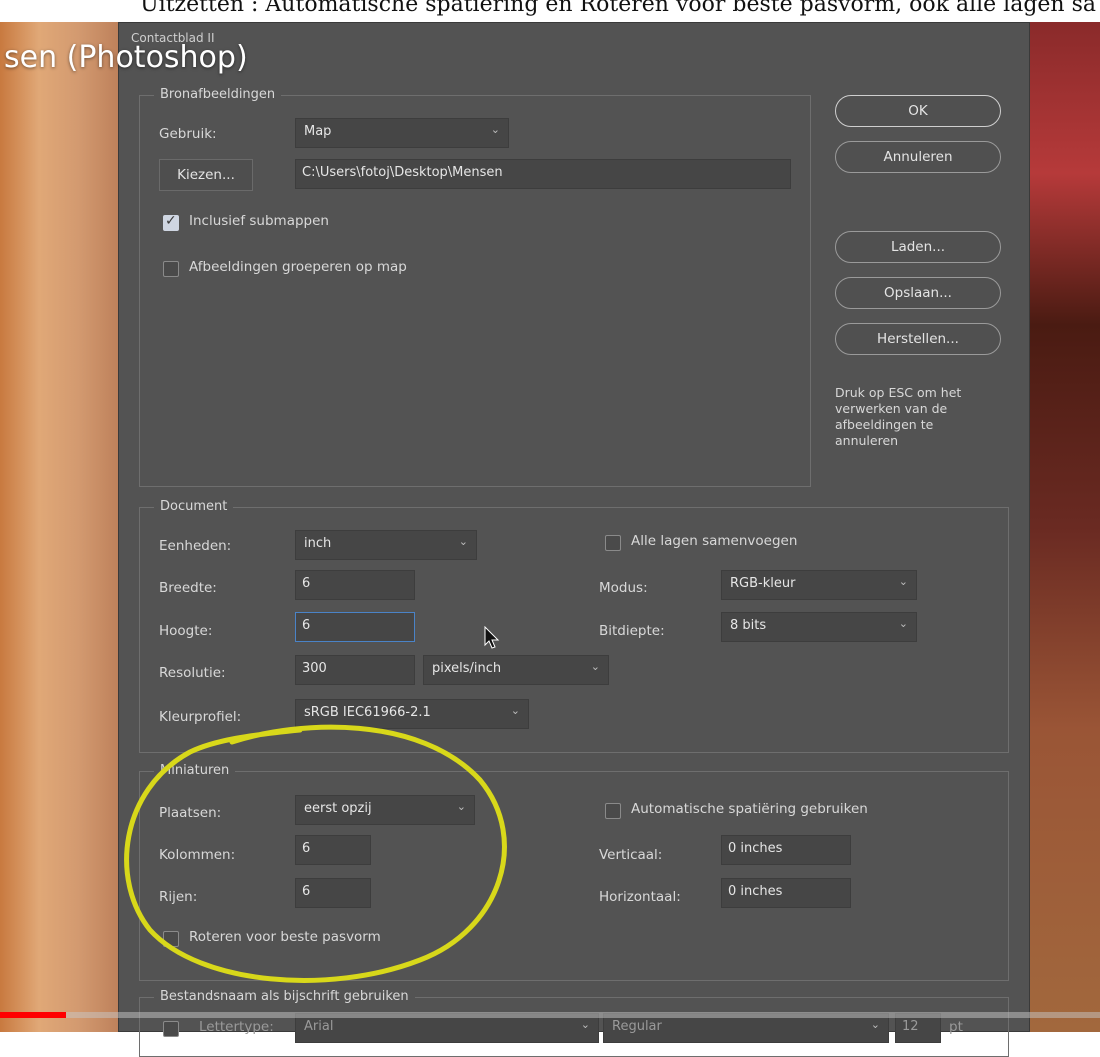 The height and width of the screenshot is (1057, 1100). What do you see at coordinates (819, 585) in the screenshot?
I see `mode-select: RGB-kleur ⌄` at bounding box center [819, 585].